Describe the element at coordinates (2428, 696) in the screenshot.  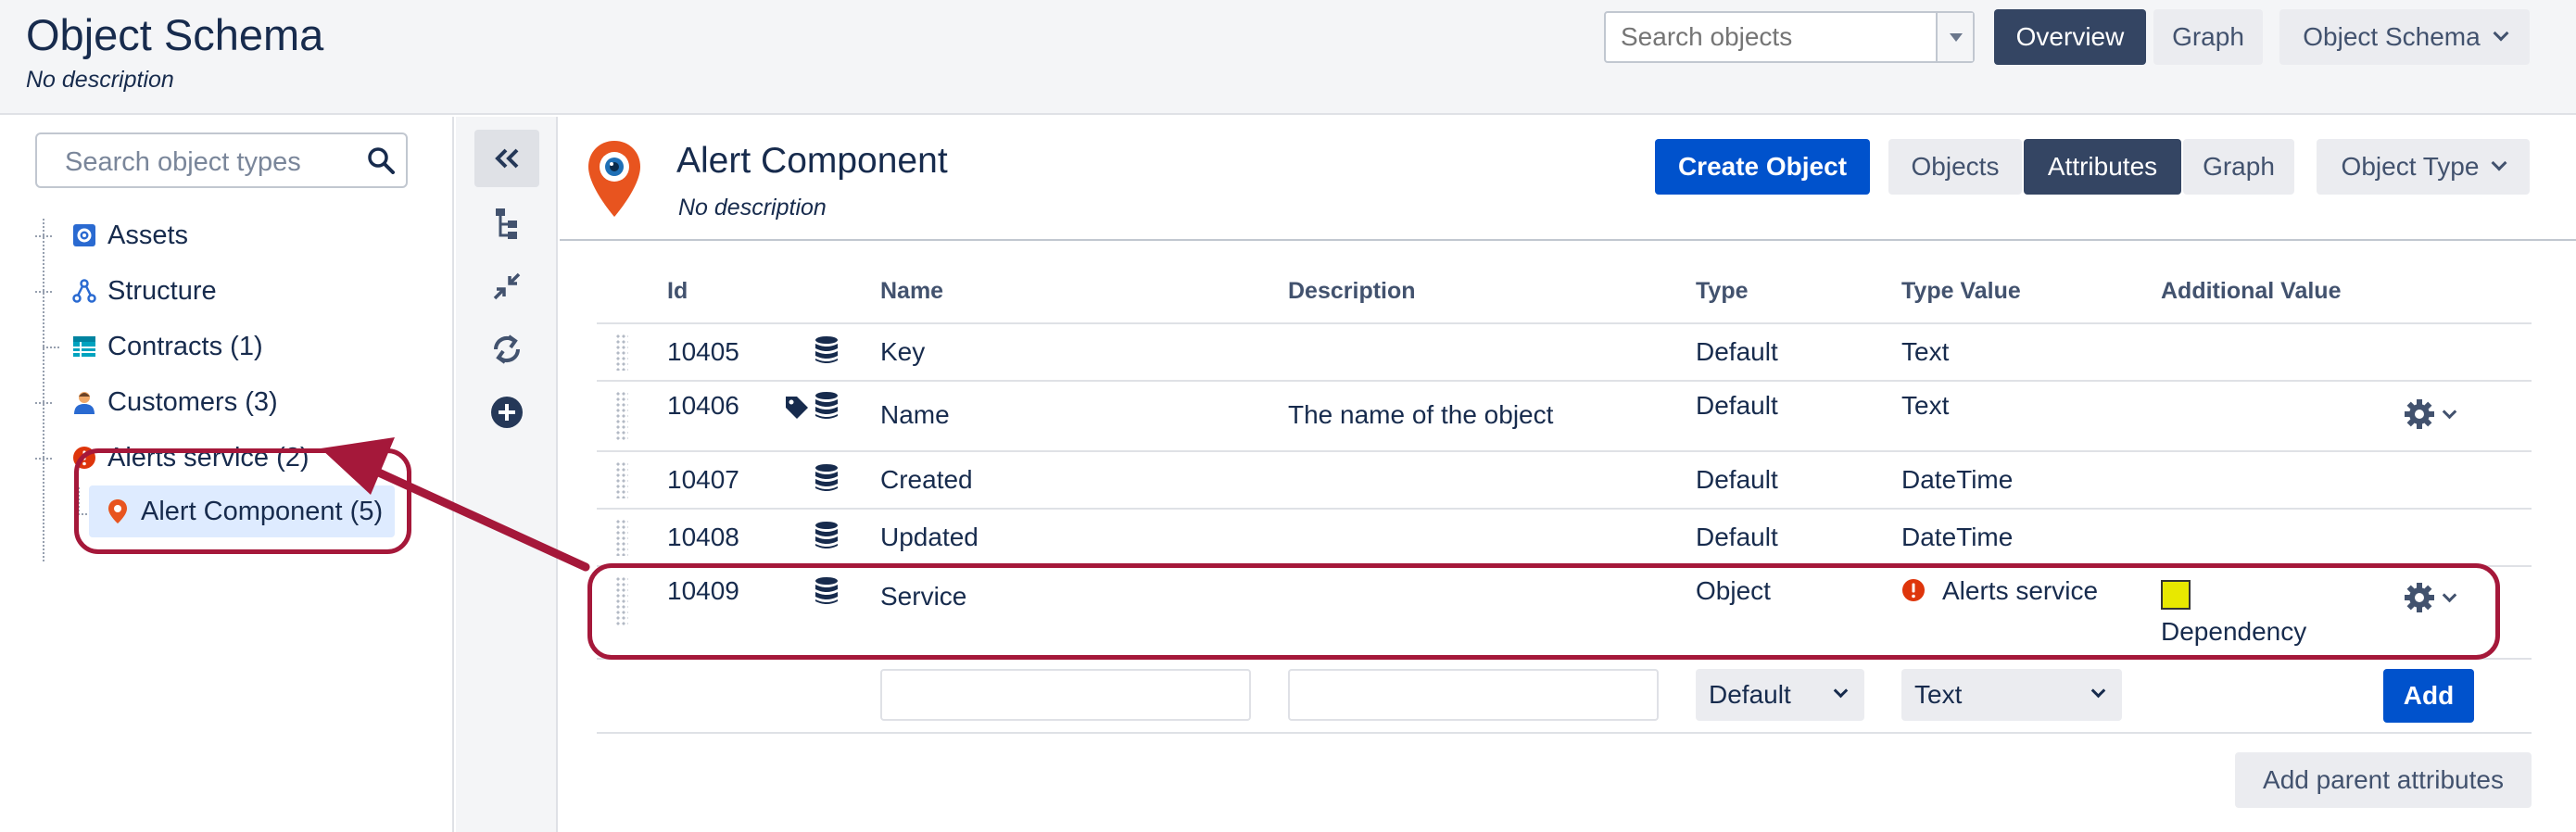
I see `add-attribute-button: Add` at that location.